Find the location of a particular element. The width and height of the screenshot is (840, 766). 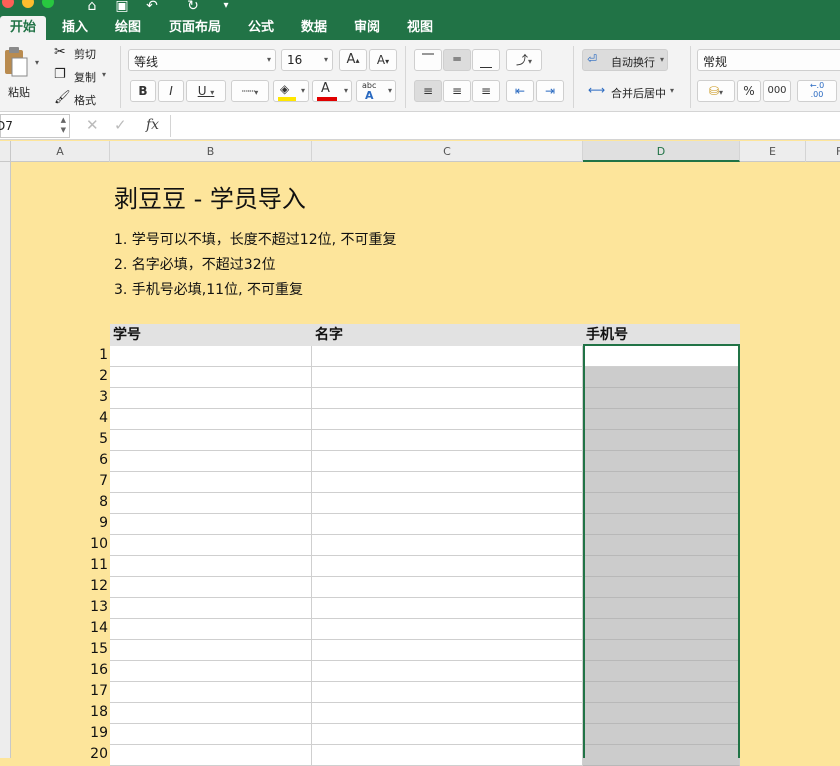

header-phone: 手机号 is located at coordinates (661, 335).